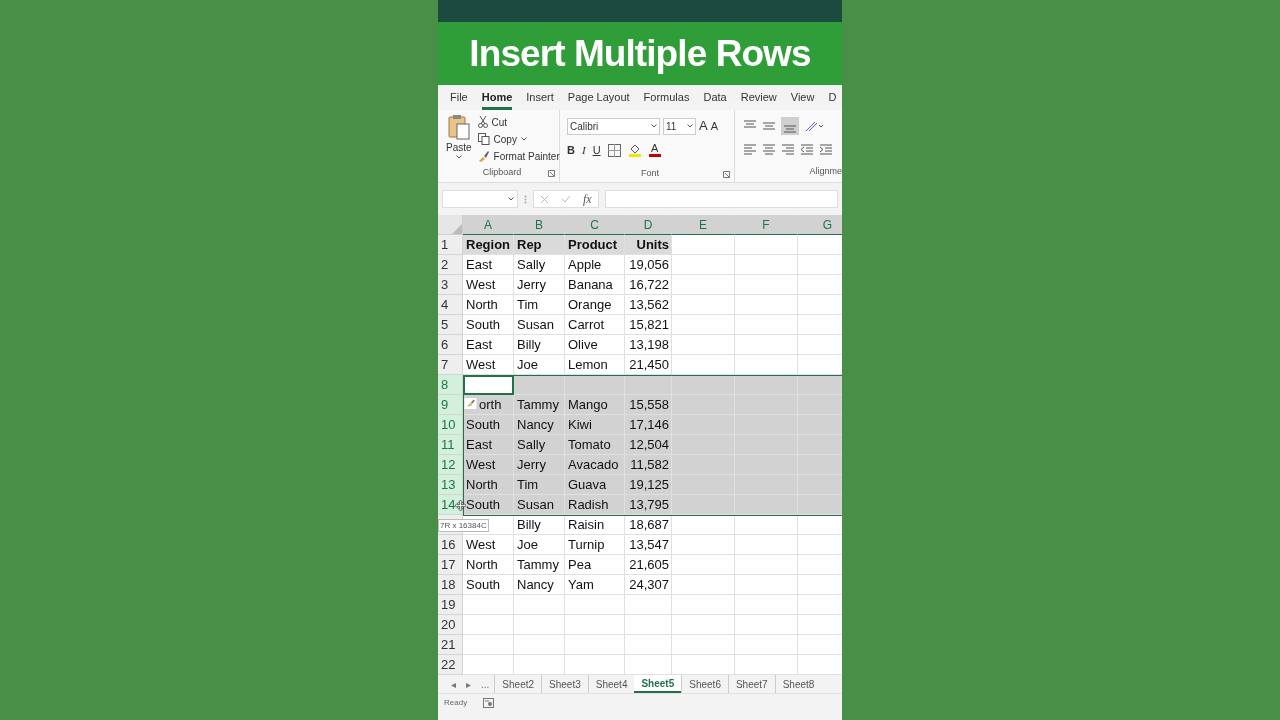 The width and height of the screenshot is (1280, 720). I want to click on group-label: Alignme, so click(825, 171).